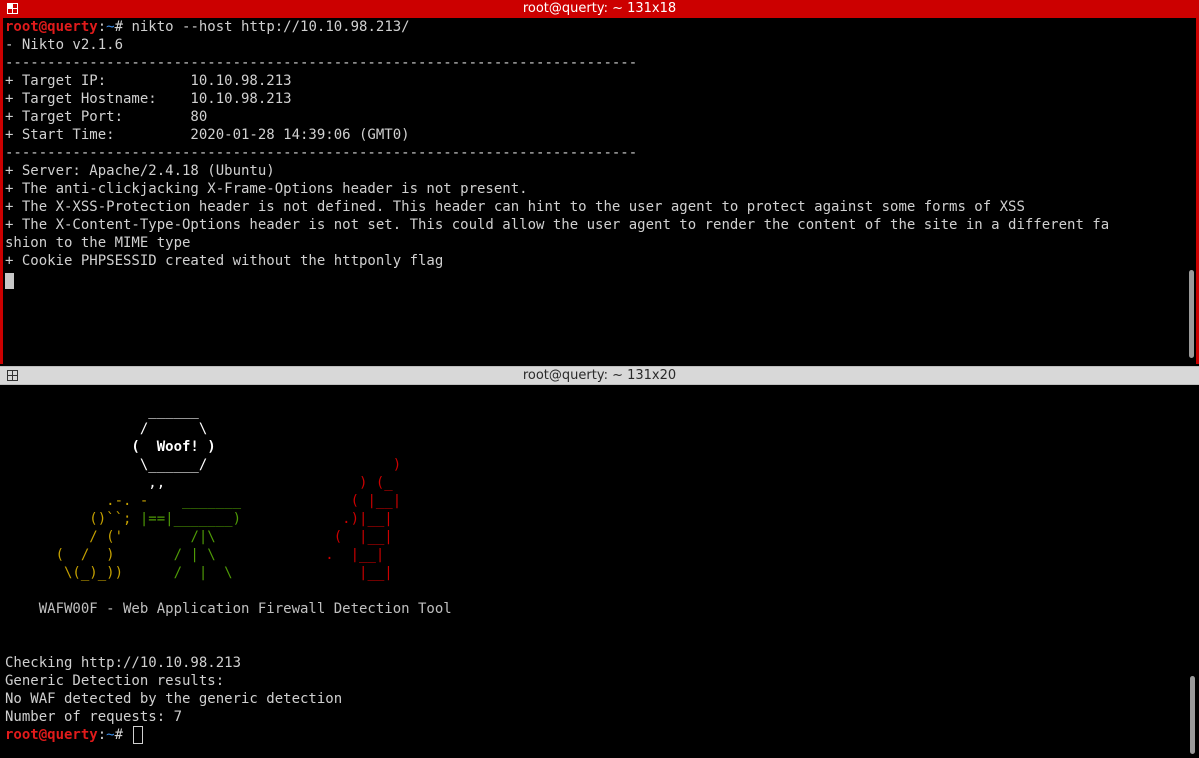  I want to click on output-line: + Target IP: 10.10.98.213, so click(148, 81).